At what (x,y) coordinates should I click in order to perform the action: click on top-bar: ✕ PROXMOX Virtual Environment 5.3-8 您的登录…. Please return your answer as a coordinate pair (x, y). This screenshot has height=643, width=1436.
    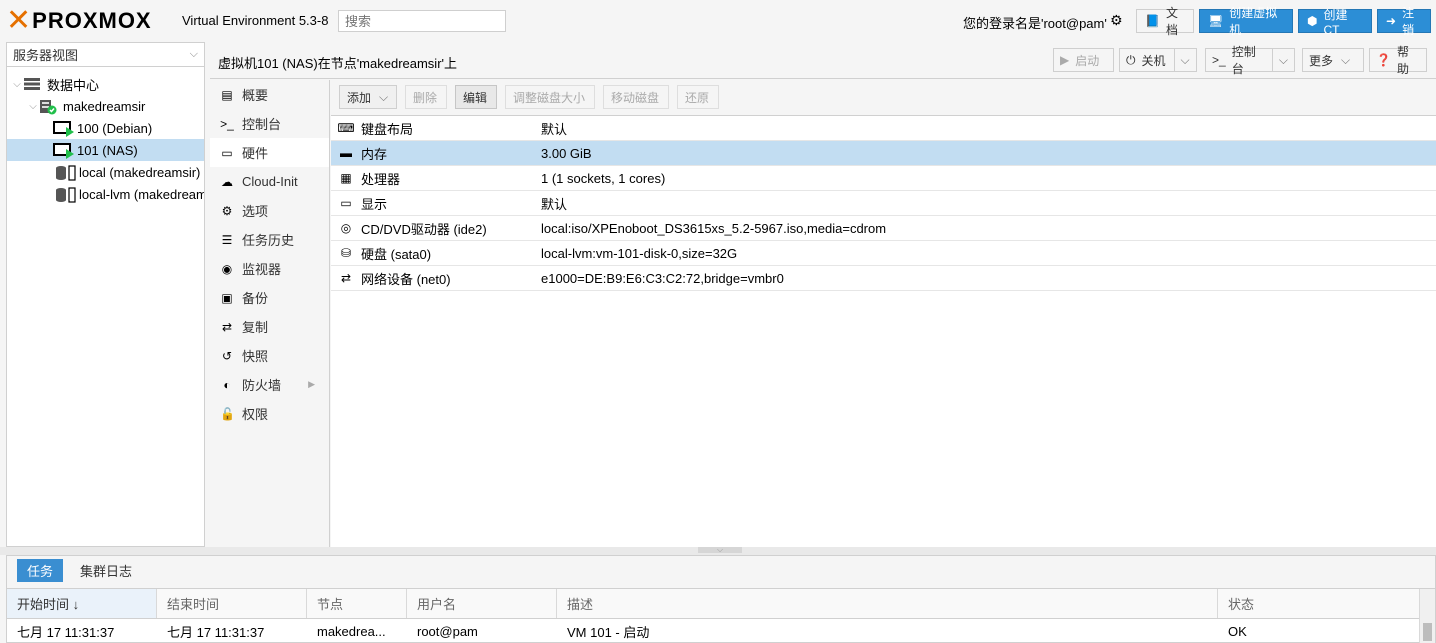
    Looking at the image, I should click on (718, 21).